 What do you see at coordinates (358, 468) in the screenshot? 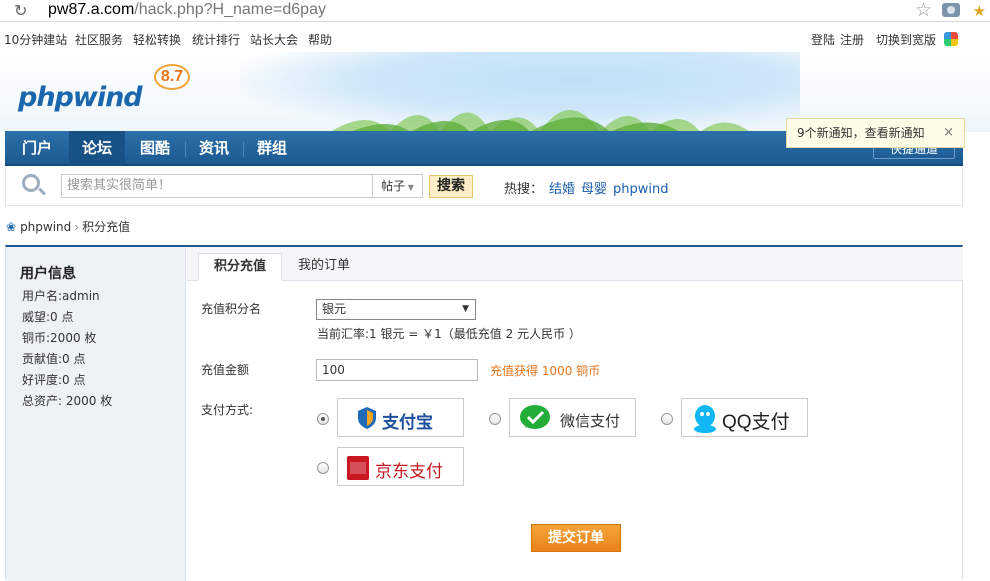
I see `jd-pay-icon` at bounding box center [358, 468].